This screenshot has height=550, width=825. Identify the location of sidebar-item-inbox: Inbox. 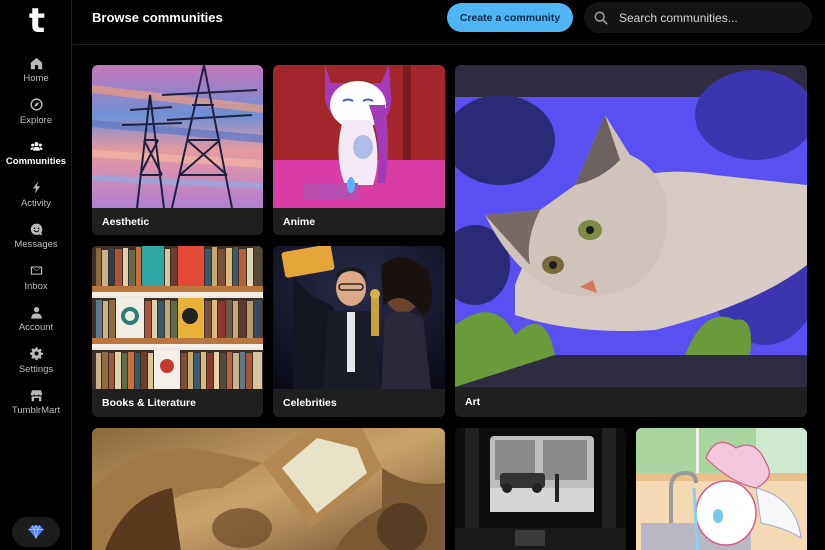
(36, 285).